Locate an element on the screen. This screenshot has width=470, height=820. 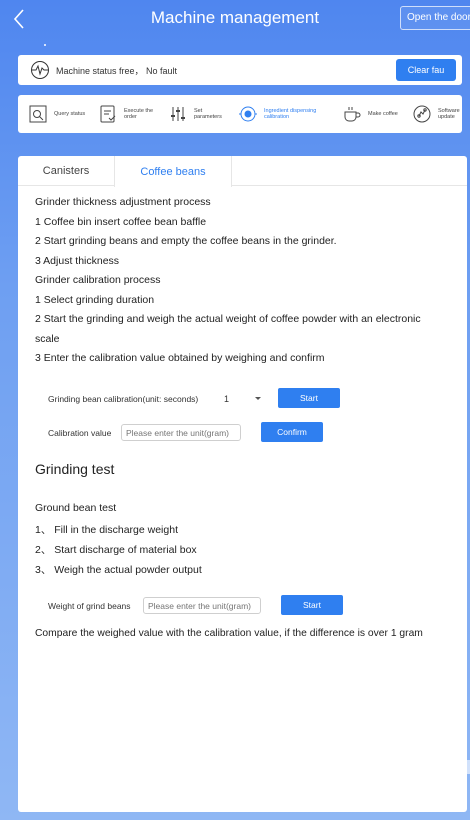
coffee-cup-icon is located at coordinates (352, 114).